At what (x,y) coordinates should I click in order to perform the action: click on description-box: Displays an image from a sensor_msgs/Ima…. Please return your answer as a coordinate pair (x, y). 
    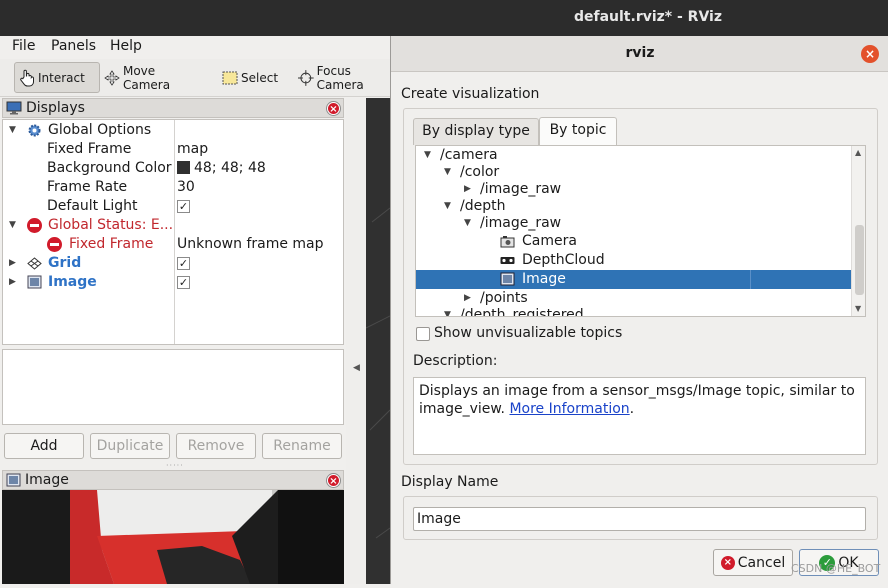
    Looking at the image, I should click on (639, 416).